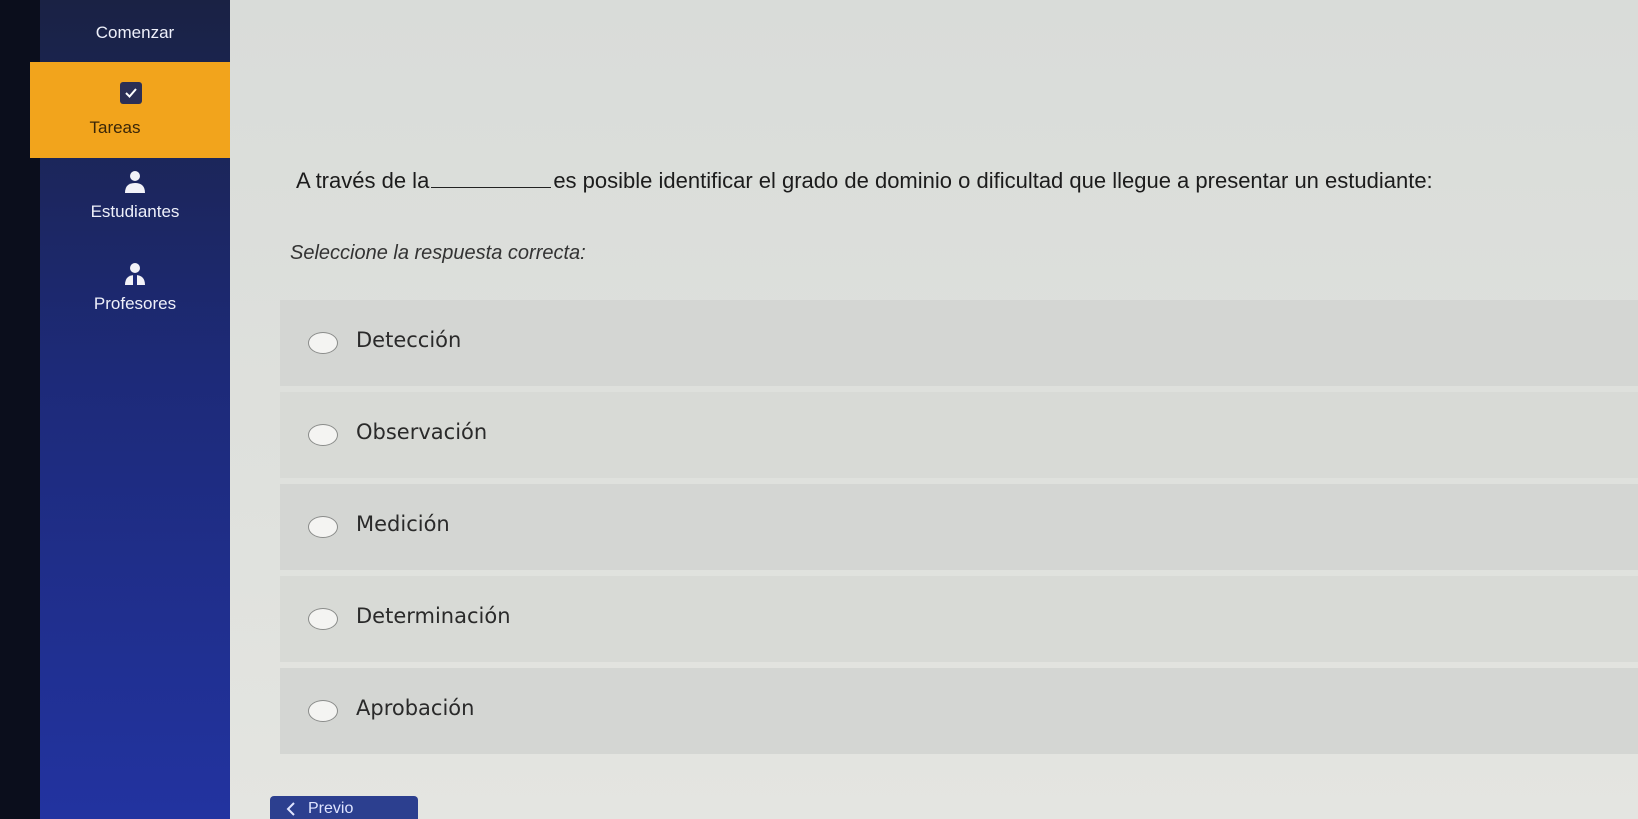 The height and width of the screenshot is (819, 1638). Describe the element at coordinates (135, 211) in the screenshot. I see `sidebar-item-label: Estudiantes` at that location.